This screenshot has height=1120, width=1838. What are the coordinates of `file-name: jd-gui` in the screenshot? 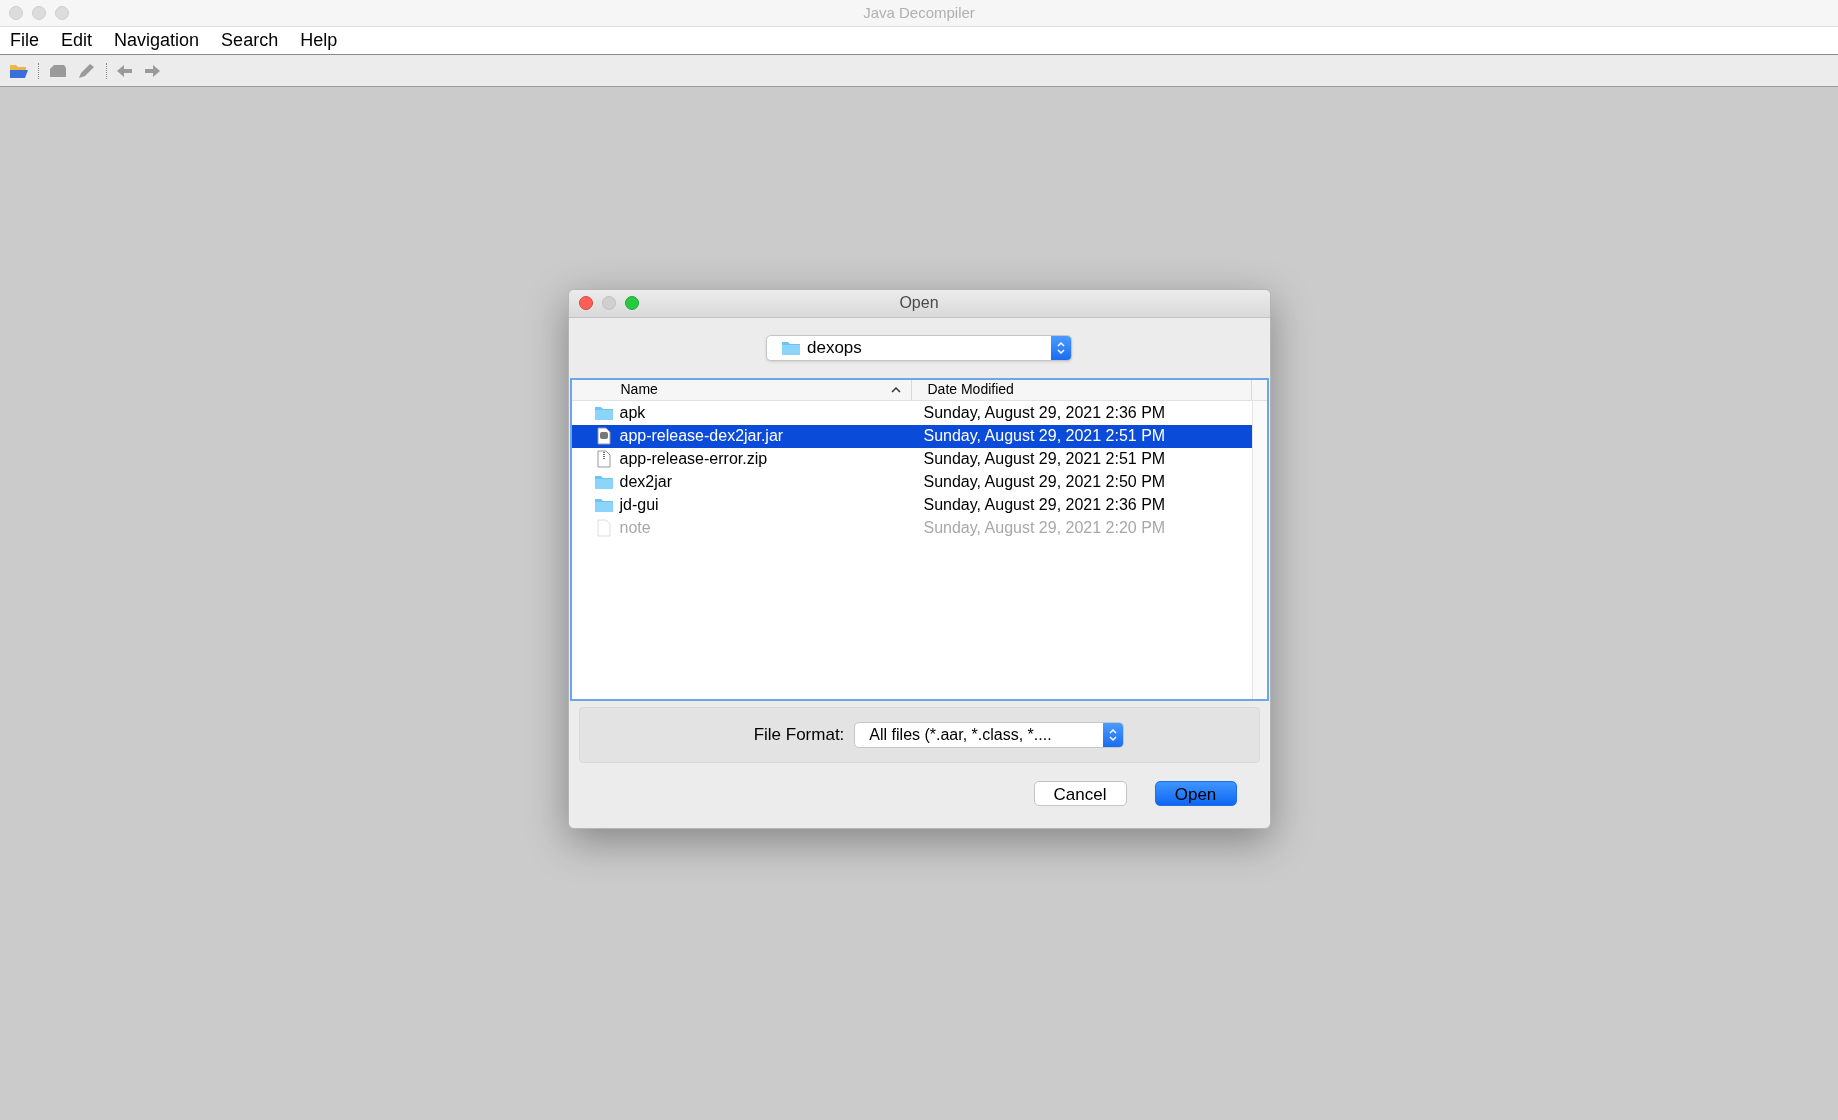 It's located at (639, 505).